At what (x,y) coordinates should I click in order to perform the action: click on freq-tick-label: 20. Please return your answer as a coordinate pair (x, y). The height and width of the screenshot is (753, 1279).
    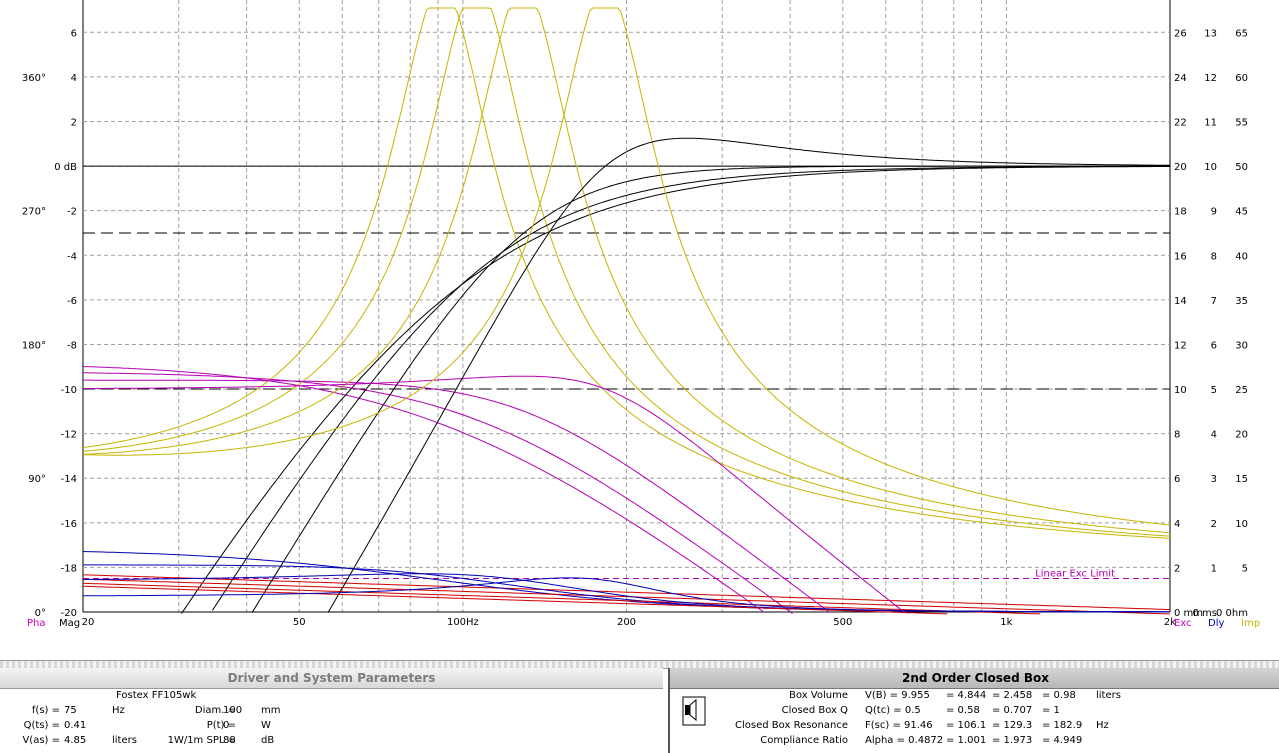
    Looking at the image, I should click on (88, 622).